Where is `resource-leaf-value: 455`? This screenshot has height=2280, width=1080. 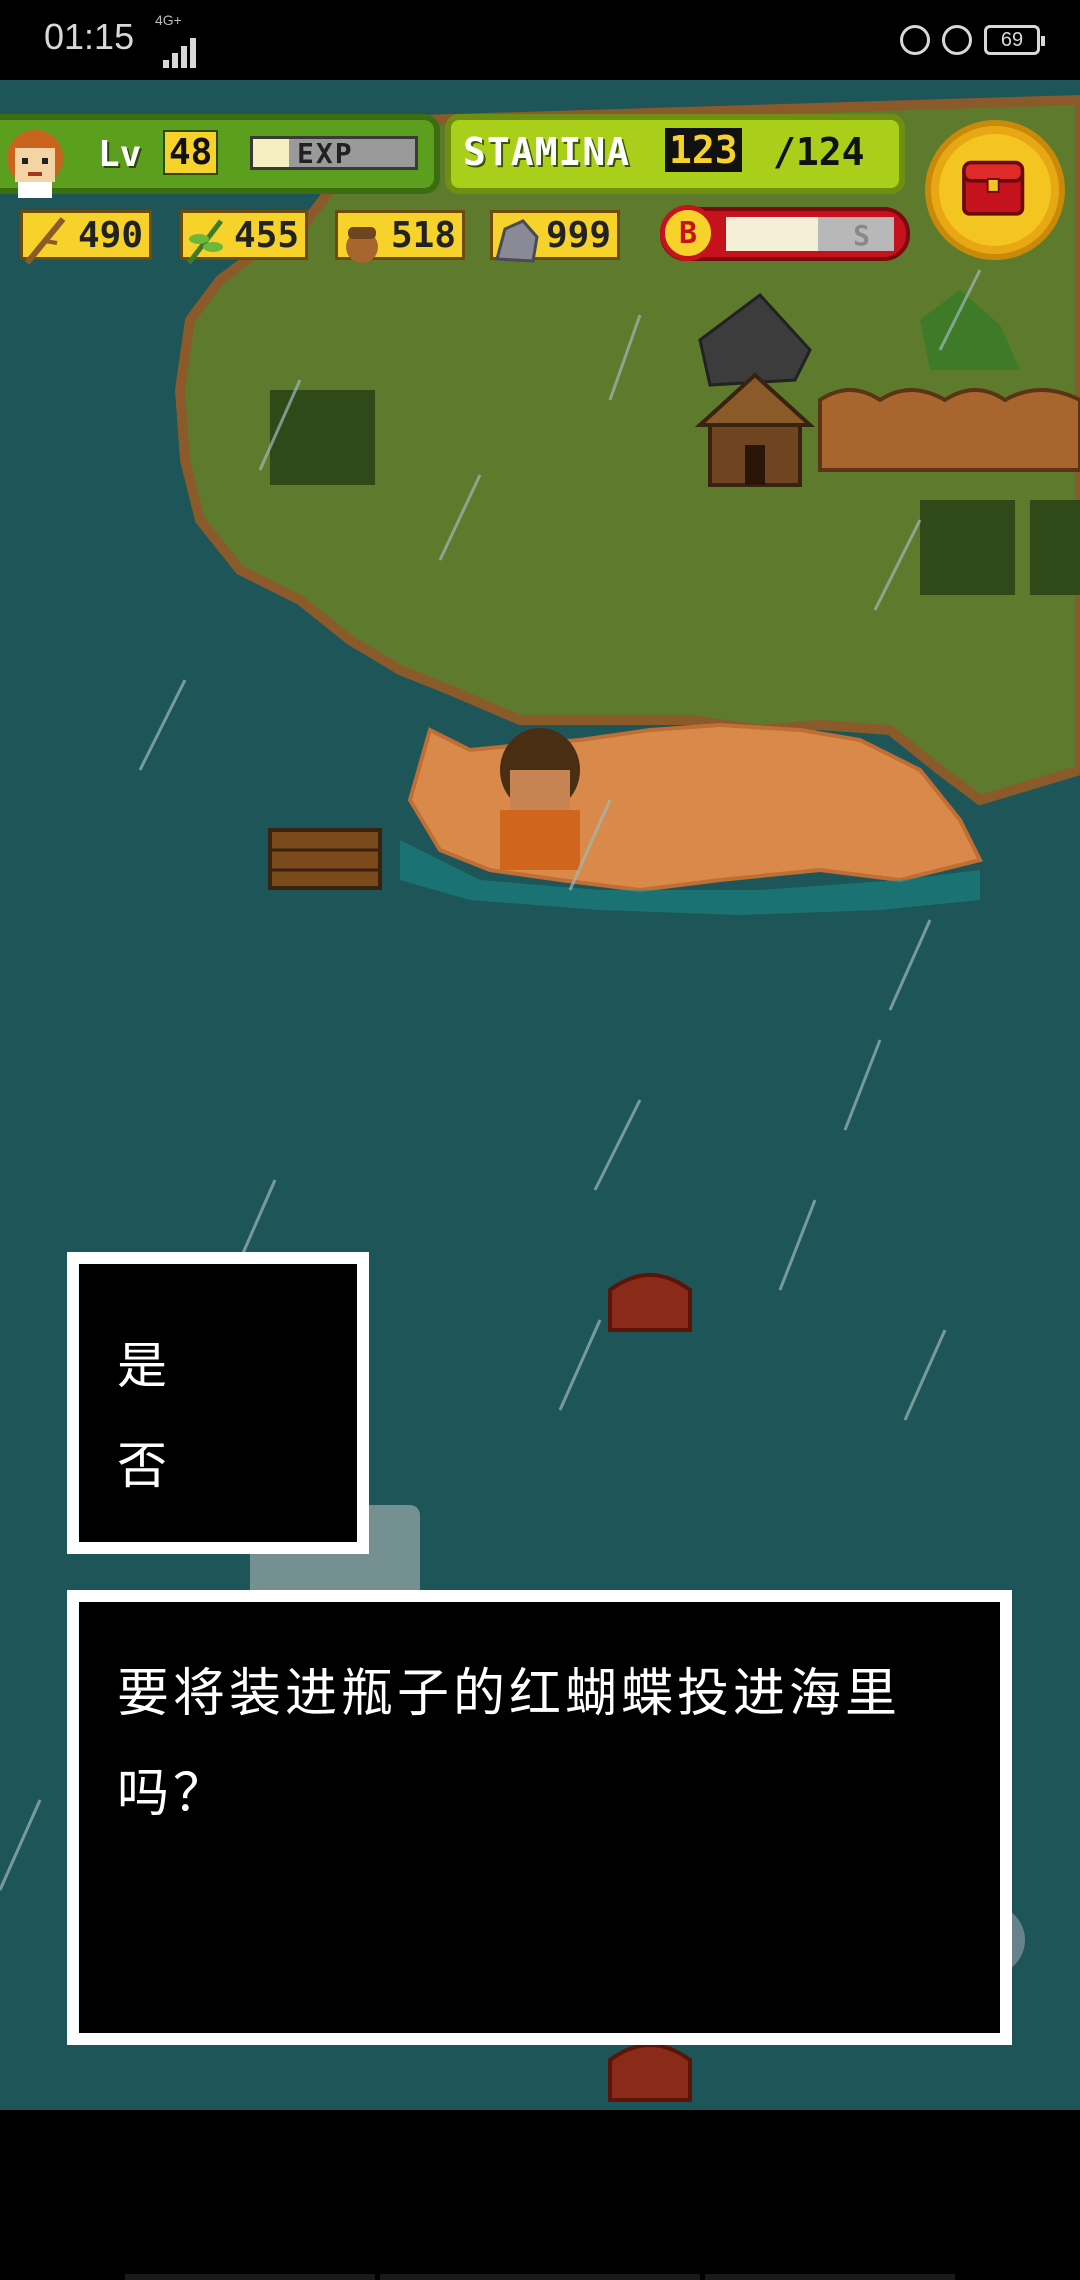 resource-leaf-value: 455 is located at coordinates (266, 235).